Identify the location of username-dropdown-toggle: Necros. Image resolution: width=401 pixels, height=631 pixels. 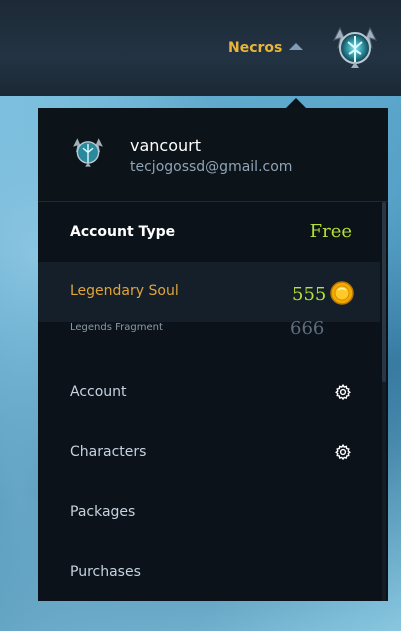
(255, 48).